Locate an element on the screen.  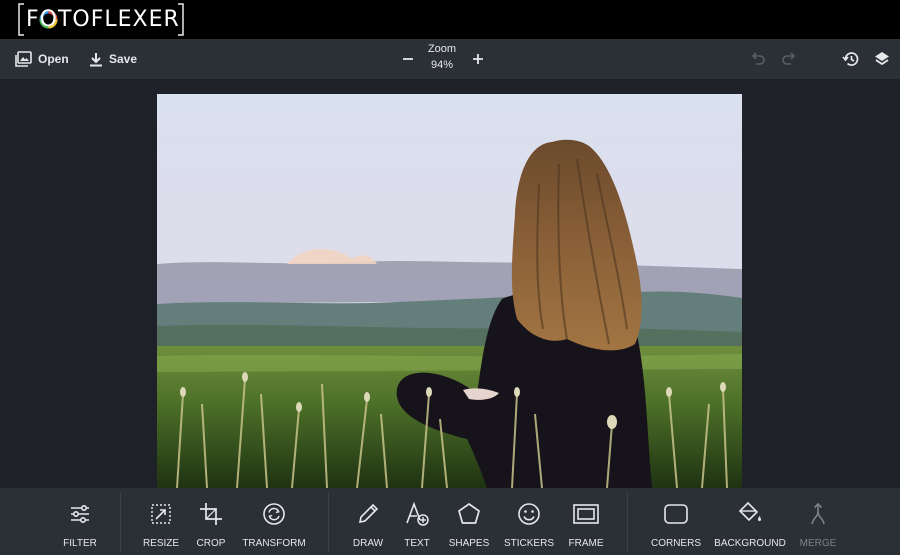
save-button: Save is located at coordinates (113, 59).